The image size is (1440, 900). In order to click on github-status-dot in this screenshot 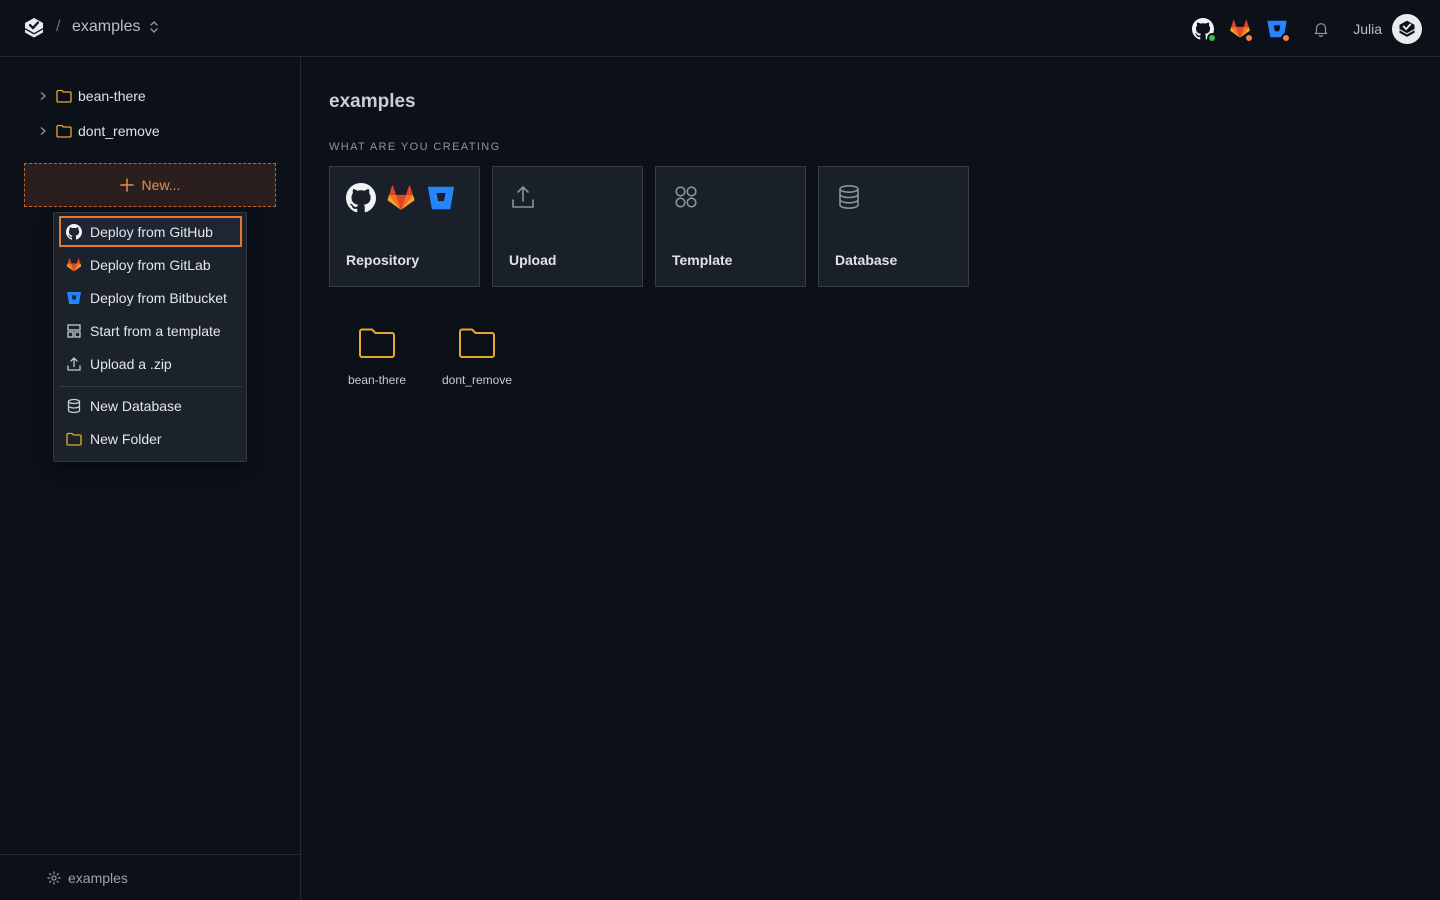, I will do `click(1212, 38)`.